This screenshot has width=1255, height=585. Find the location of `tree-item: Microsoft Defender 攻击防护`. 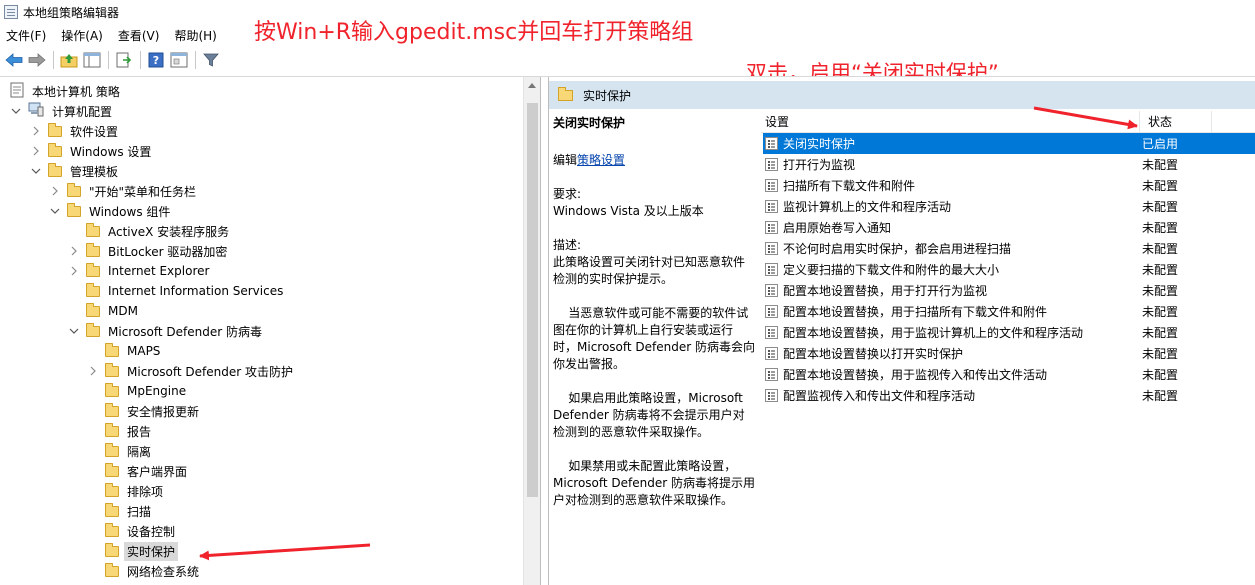

tree-item: Microsoft Defender 攻击防护 is located at coordinates (191, 371).